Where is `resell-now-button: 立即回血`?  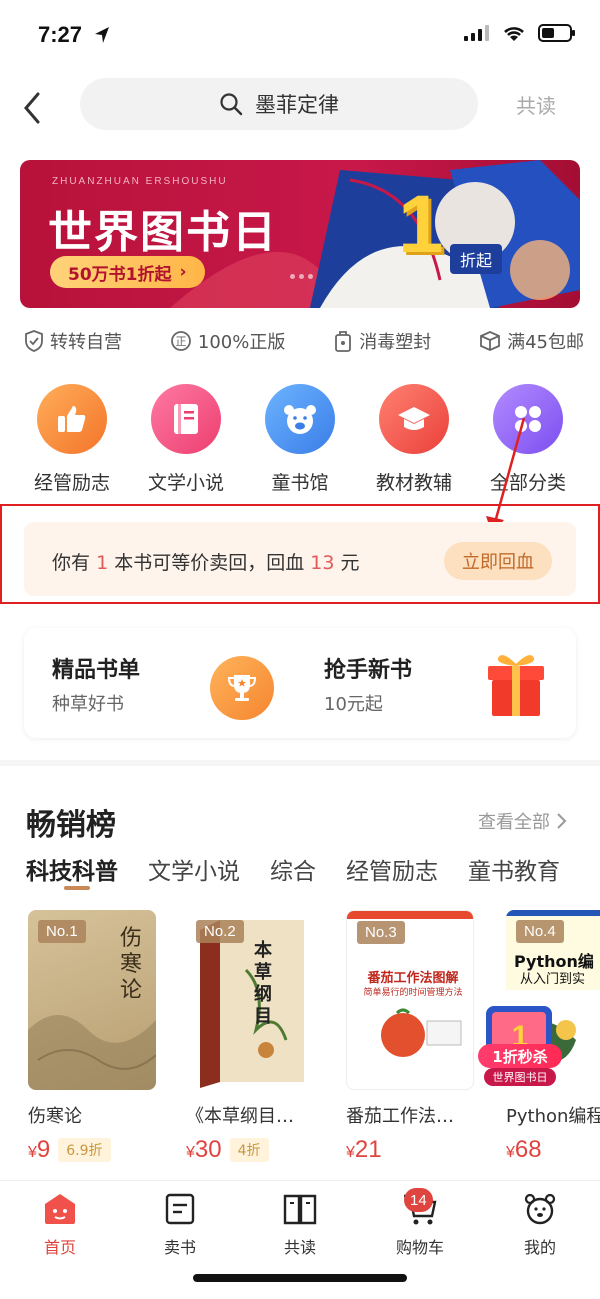 resell-now-button: 立即回血 is located at coordinates (498, 561).